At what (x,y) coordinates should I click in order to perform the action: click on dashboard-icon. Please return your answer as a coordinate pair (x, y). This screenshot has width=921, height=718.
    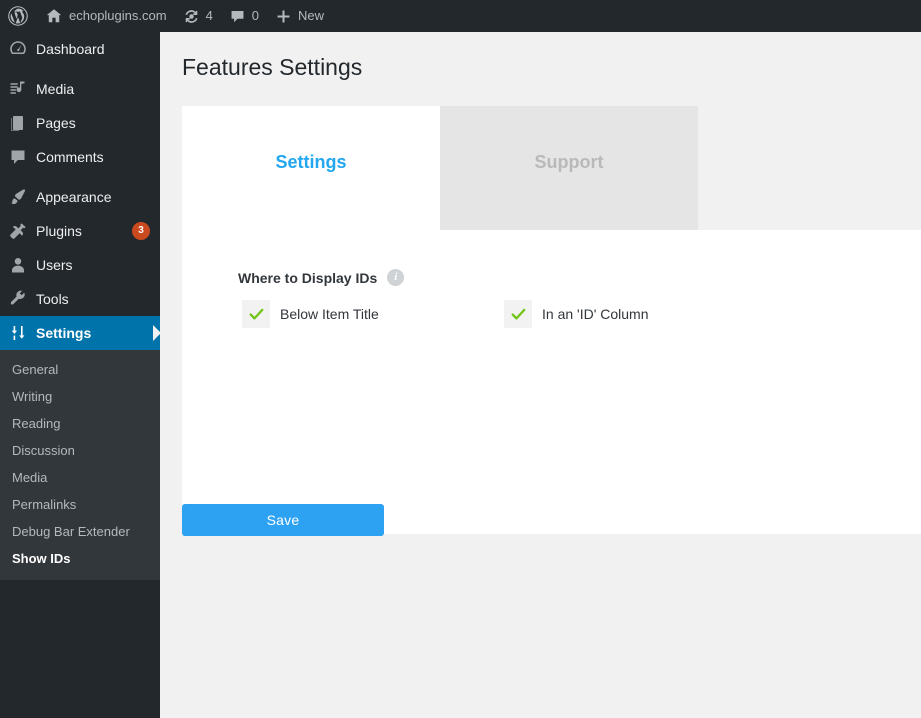
    Looking at the image, I should click on (18, 49).